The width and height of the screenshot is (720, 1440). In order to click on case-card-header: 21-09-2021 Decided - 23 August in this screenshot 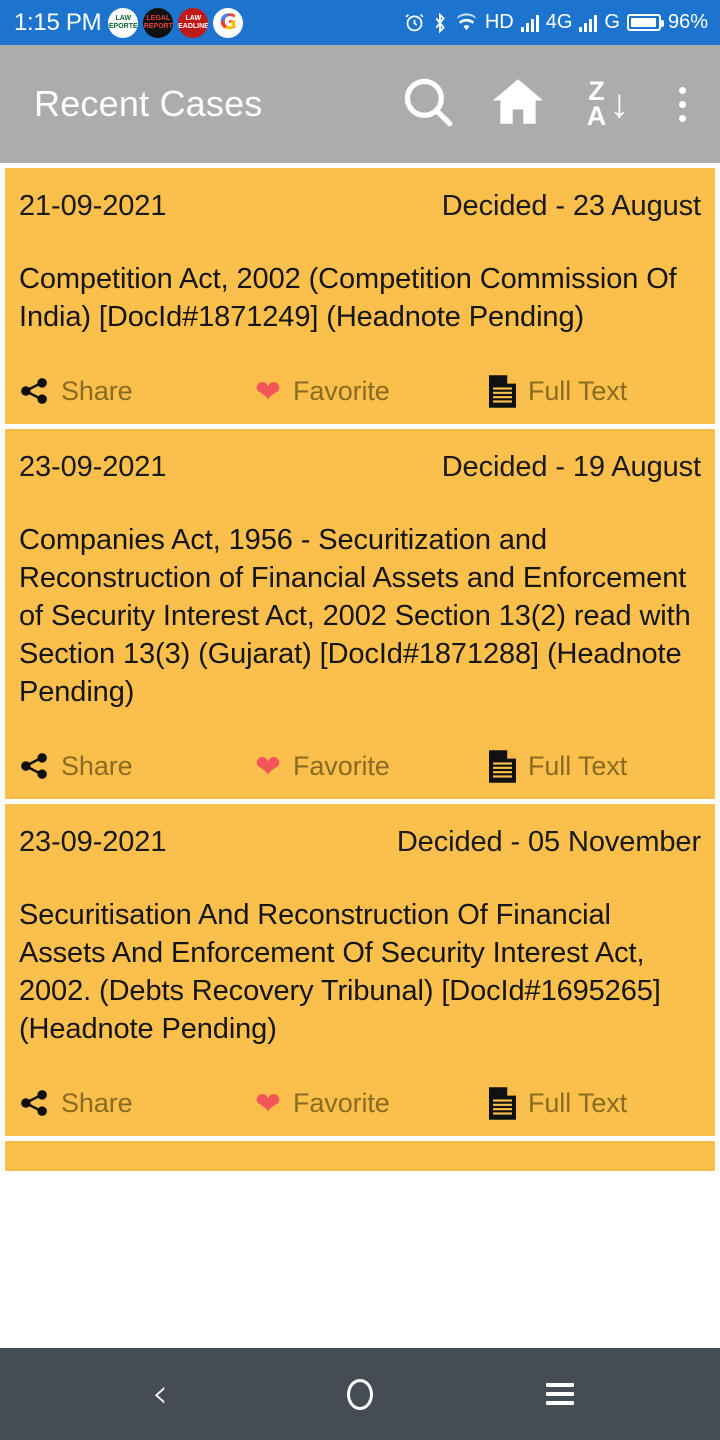, I will do `click(360, 206)`.